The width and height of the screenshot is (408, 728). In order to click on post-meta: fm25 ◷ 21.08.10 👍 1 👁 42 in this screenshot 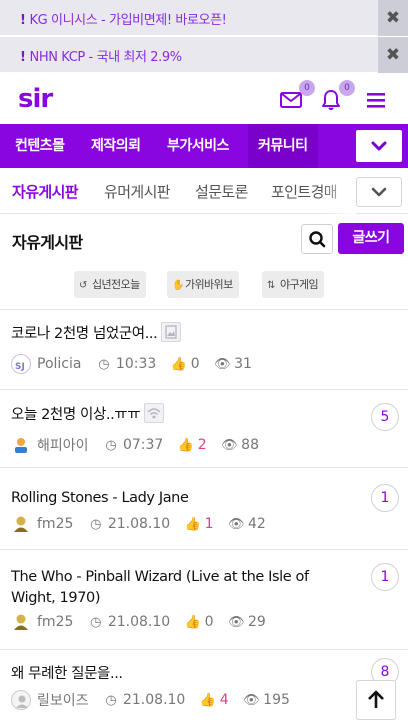, I will do `click(138, 524)`.